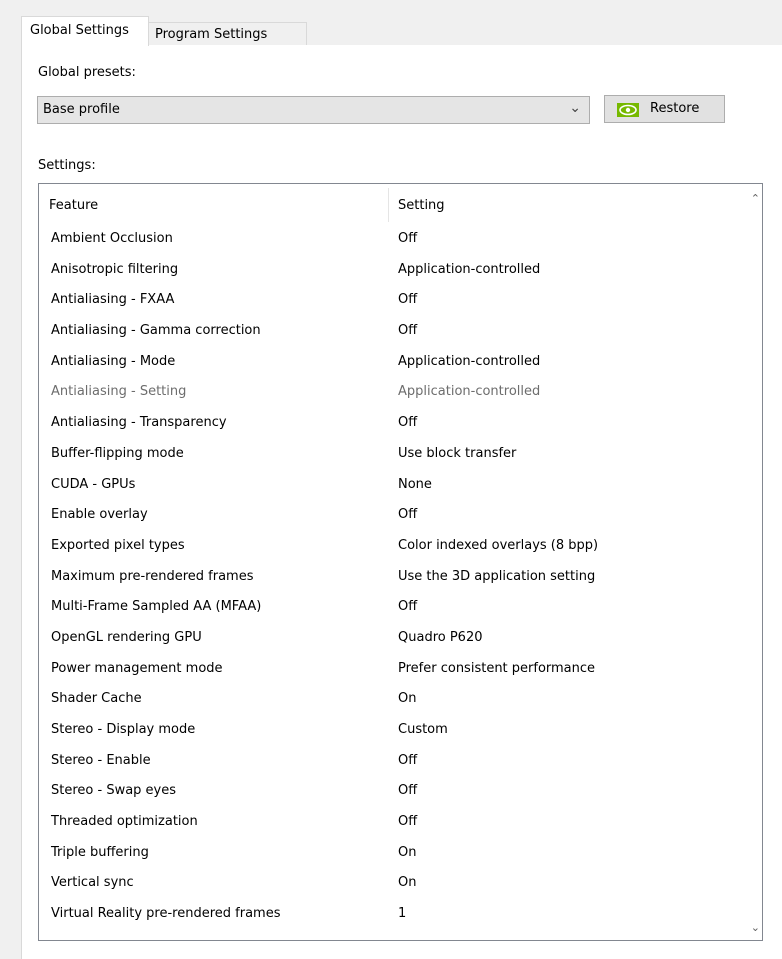 Image resolution: width=782 pixels, height=959 pixels. Describe the element at coordinates (113, 300) in the screenshot. I see `feature-cell: Antialiasing - FXAA` at that location.